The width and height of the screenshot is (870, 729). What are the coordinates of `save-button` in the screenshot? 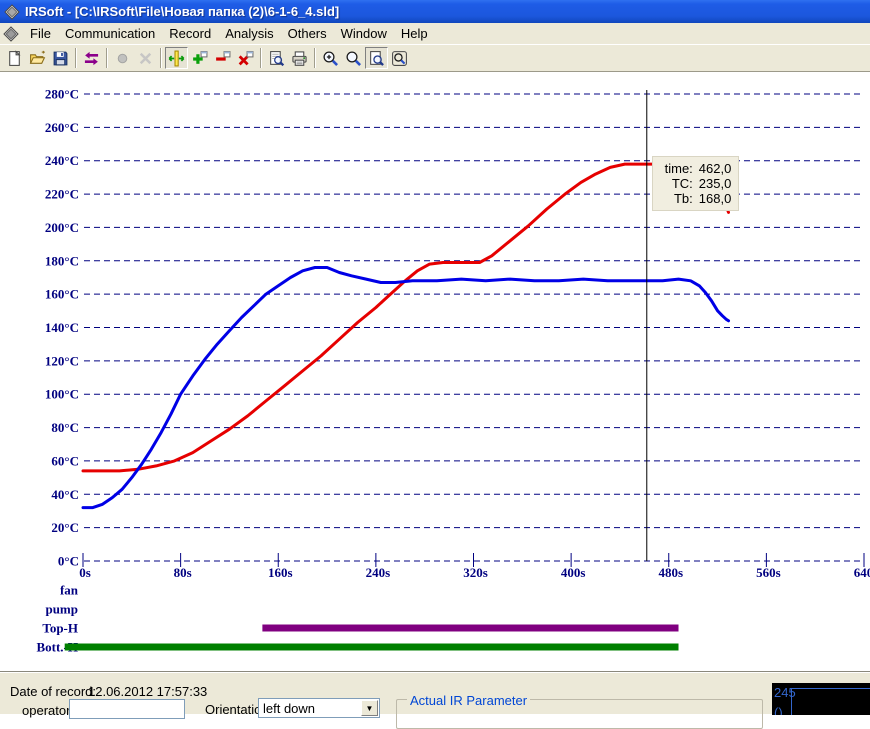 It's located at (60, 58).